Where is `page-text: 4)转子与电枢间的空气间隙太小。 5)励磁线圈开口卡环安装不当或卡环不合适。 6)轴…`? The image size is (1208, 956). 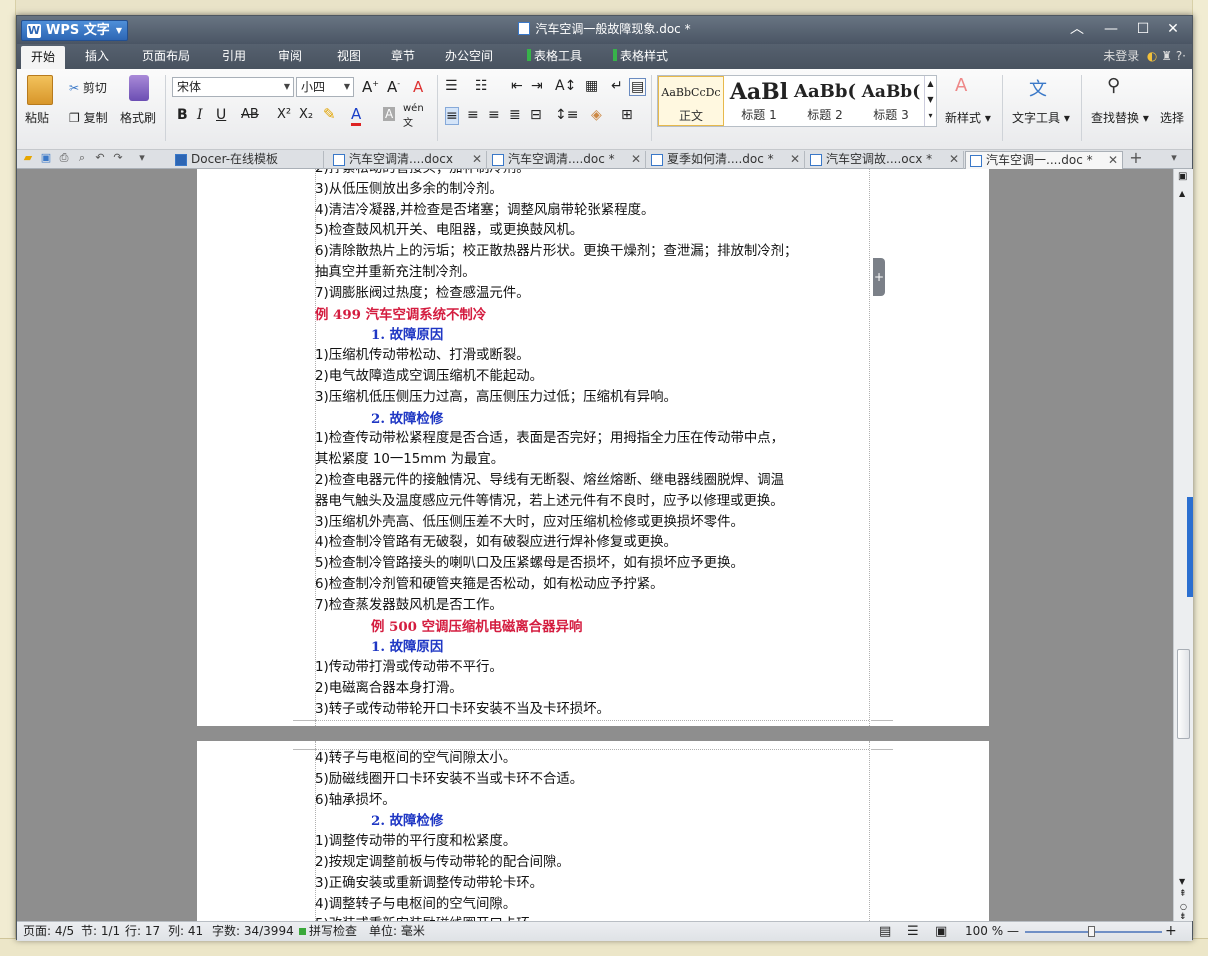 page-text: 4)转子与电枢间的空气间隙太小。 5)励磁线圈开口卡环安装不当或卡环不合适。 6)轴… is located at coordinates (593, 835).